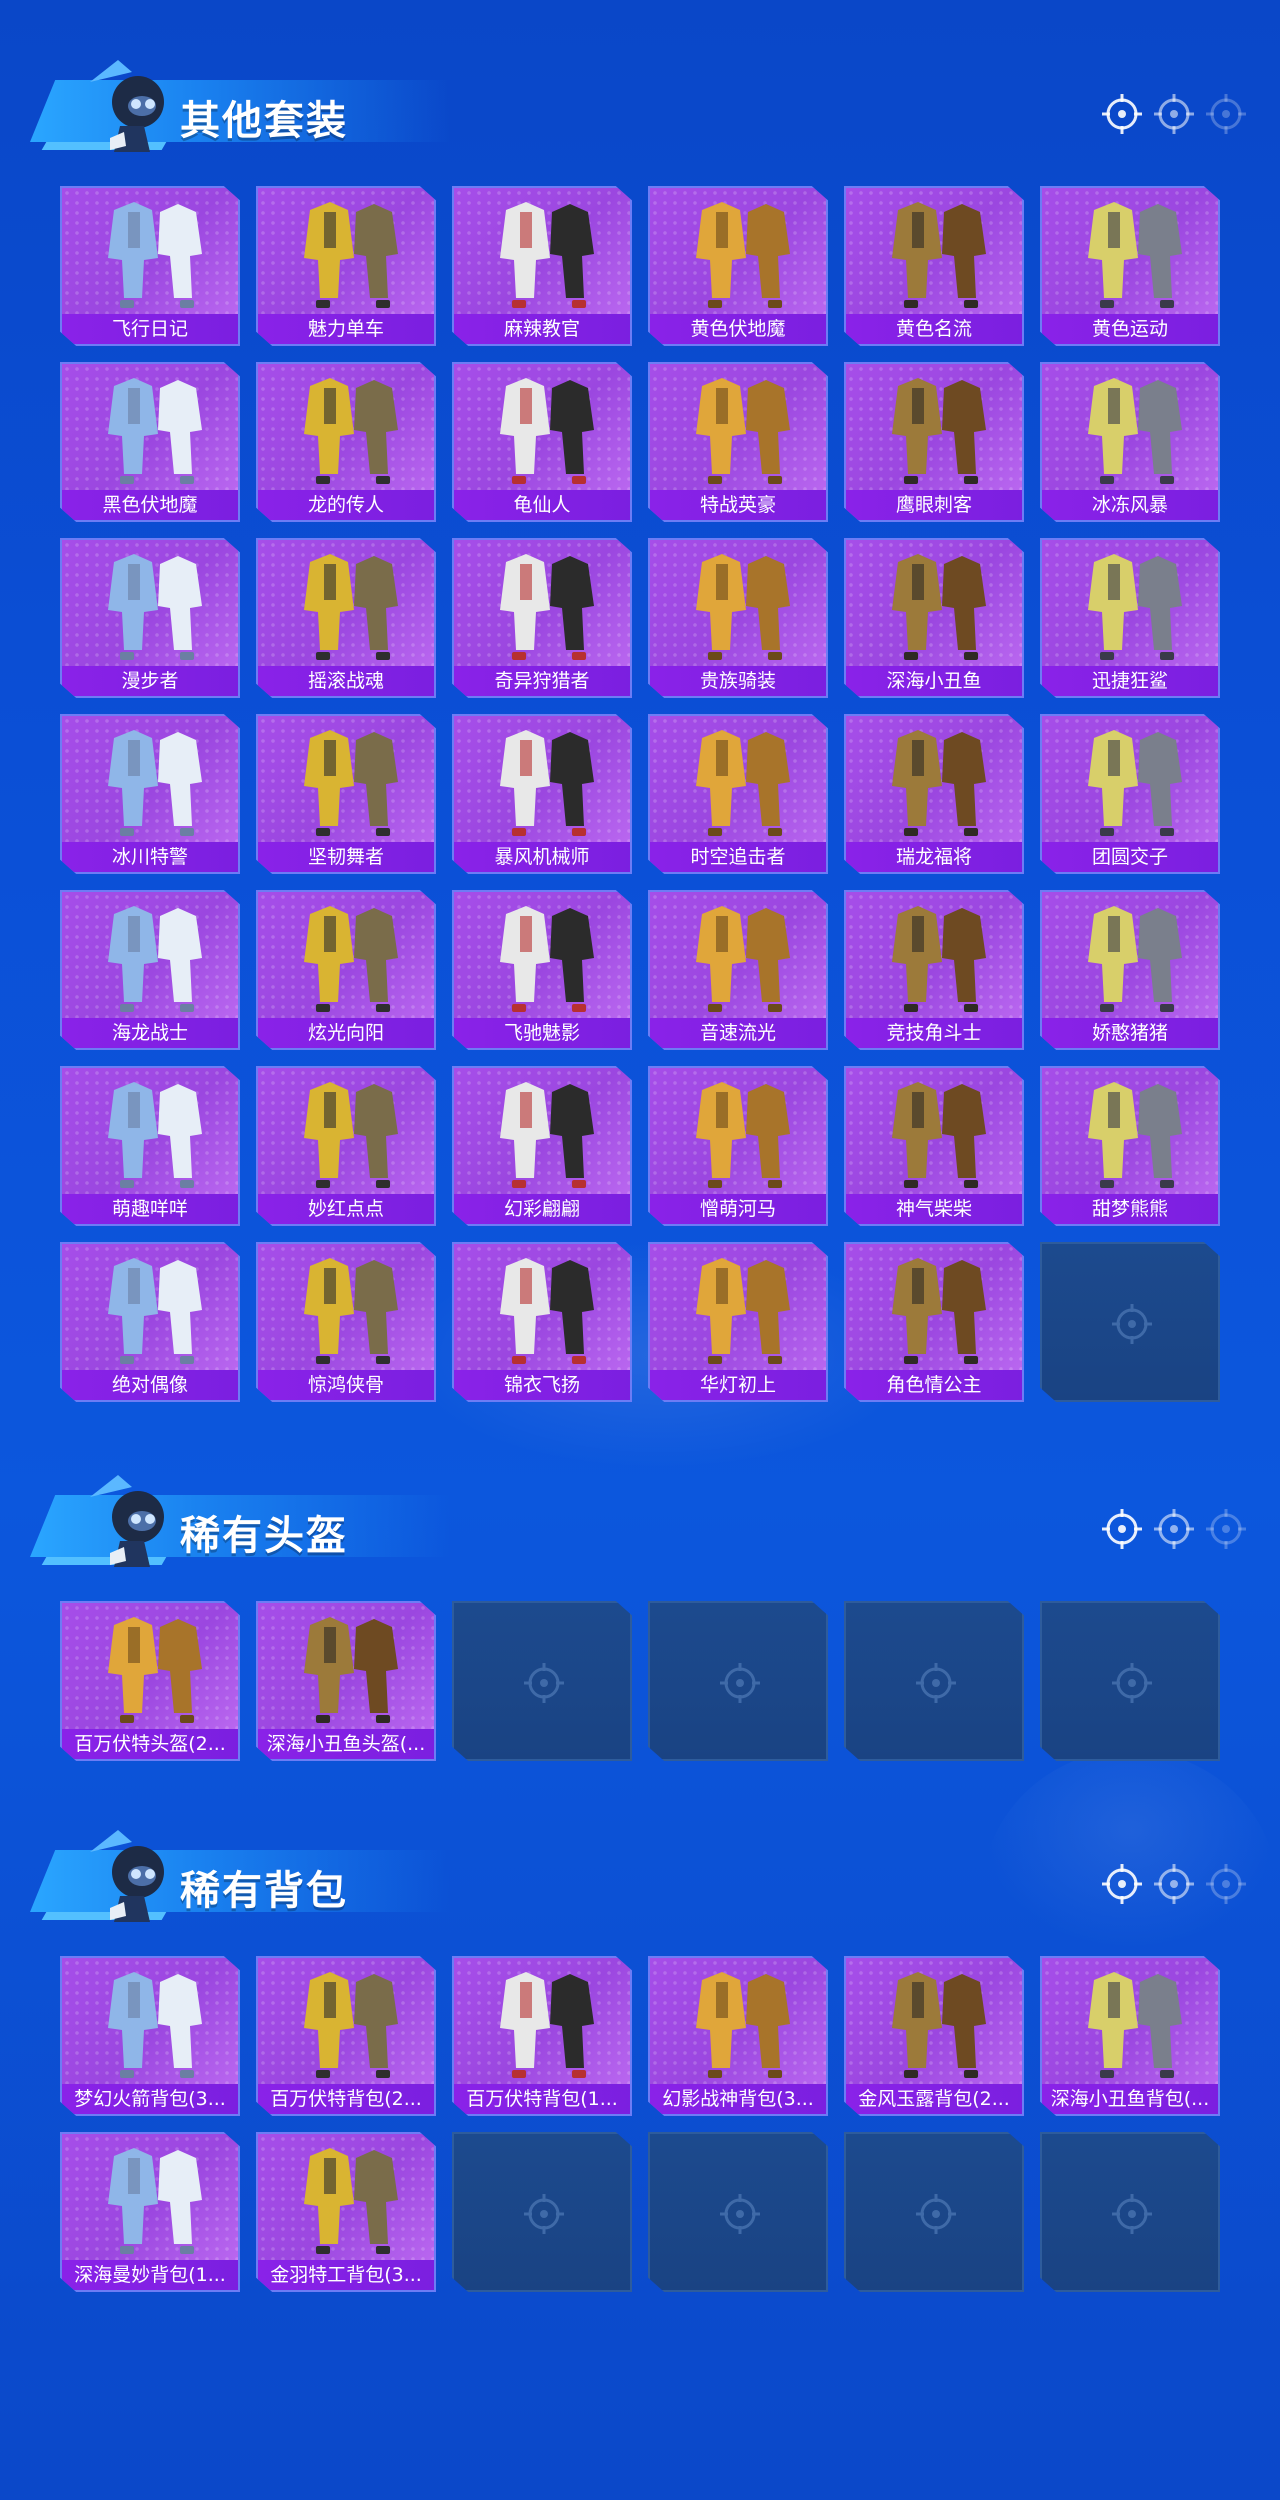 This screenshot has width=1280, height=2500. What do you see at coordinates (346, 618) in the screenshot?
I see `item-card: 摇滚战魂` at bounding box center [346, 618].